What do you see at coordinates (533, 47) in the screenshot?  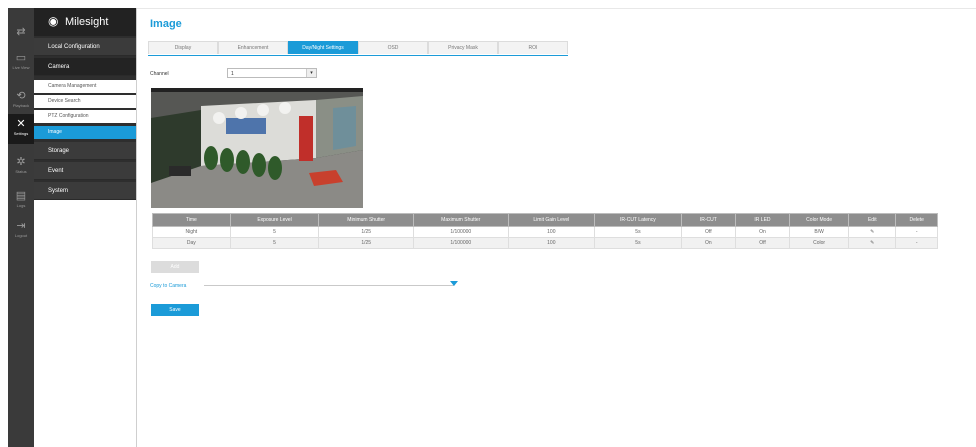 I see `tab-roi: ROI` at bounding box center [533, 47].